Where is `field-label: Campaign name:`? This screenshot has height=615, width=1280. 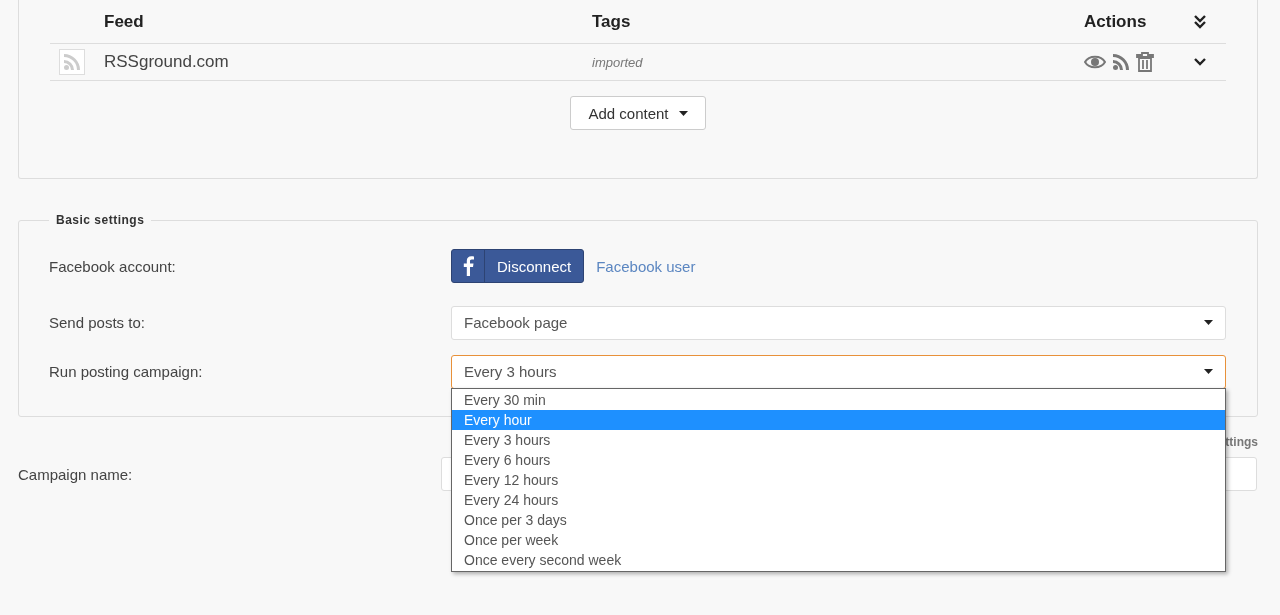 field-label: Campaign name: is located at coordinates (76, 474).